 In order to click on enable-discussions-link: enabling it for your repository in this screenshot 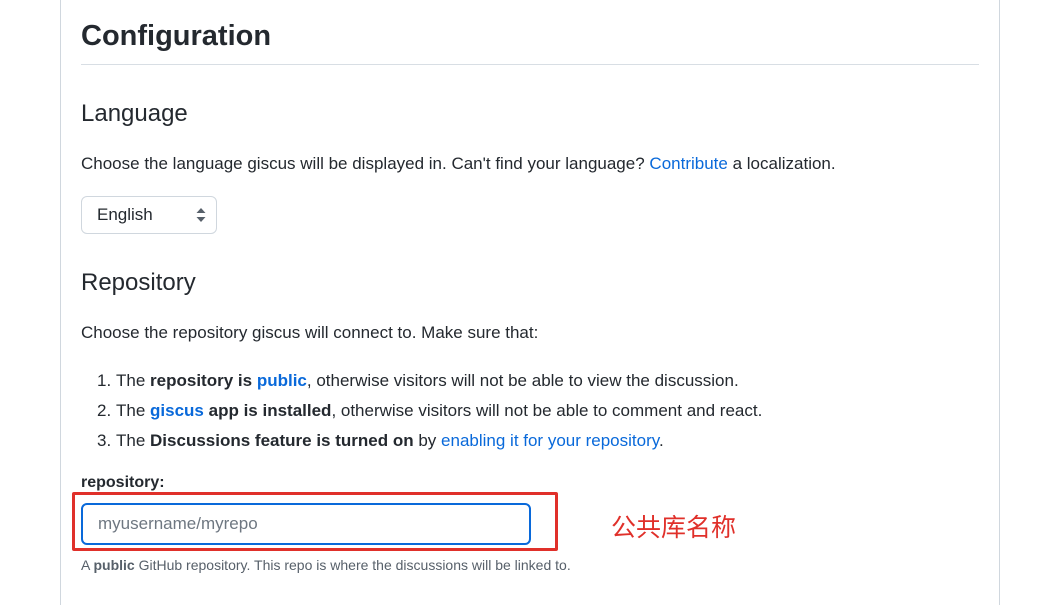, I will do `click(550, 440)`.